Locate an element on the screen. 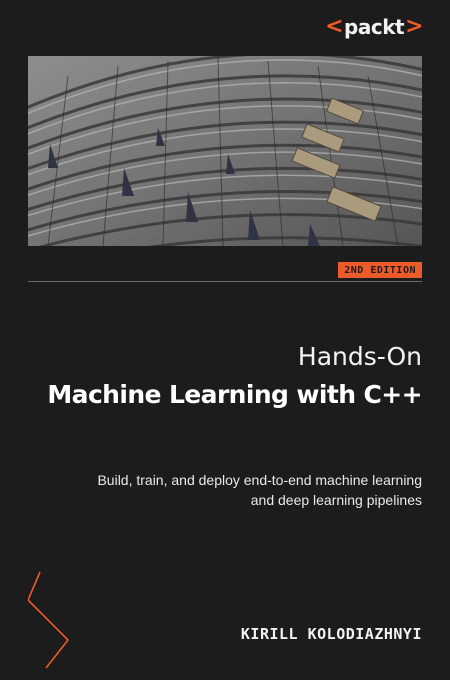 This screenshot has width=450, height=680. divider-line is located at coordinates (225, 281).